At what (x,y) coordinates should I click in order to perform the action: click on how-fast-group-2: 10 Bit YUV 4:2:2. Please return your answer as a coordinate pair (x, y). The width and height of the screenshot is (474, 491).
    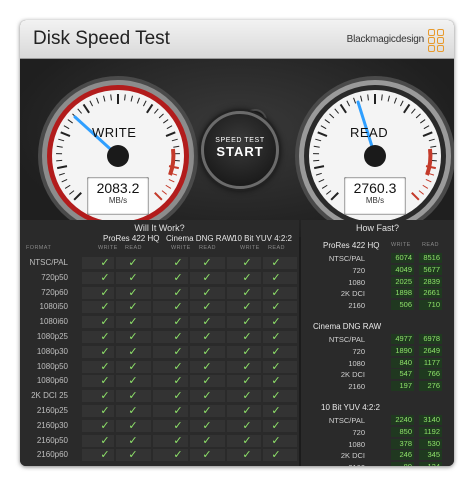
    Looking at the image, I should click on (350, 407).